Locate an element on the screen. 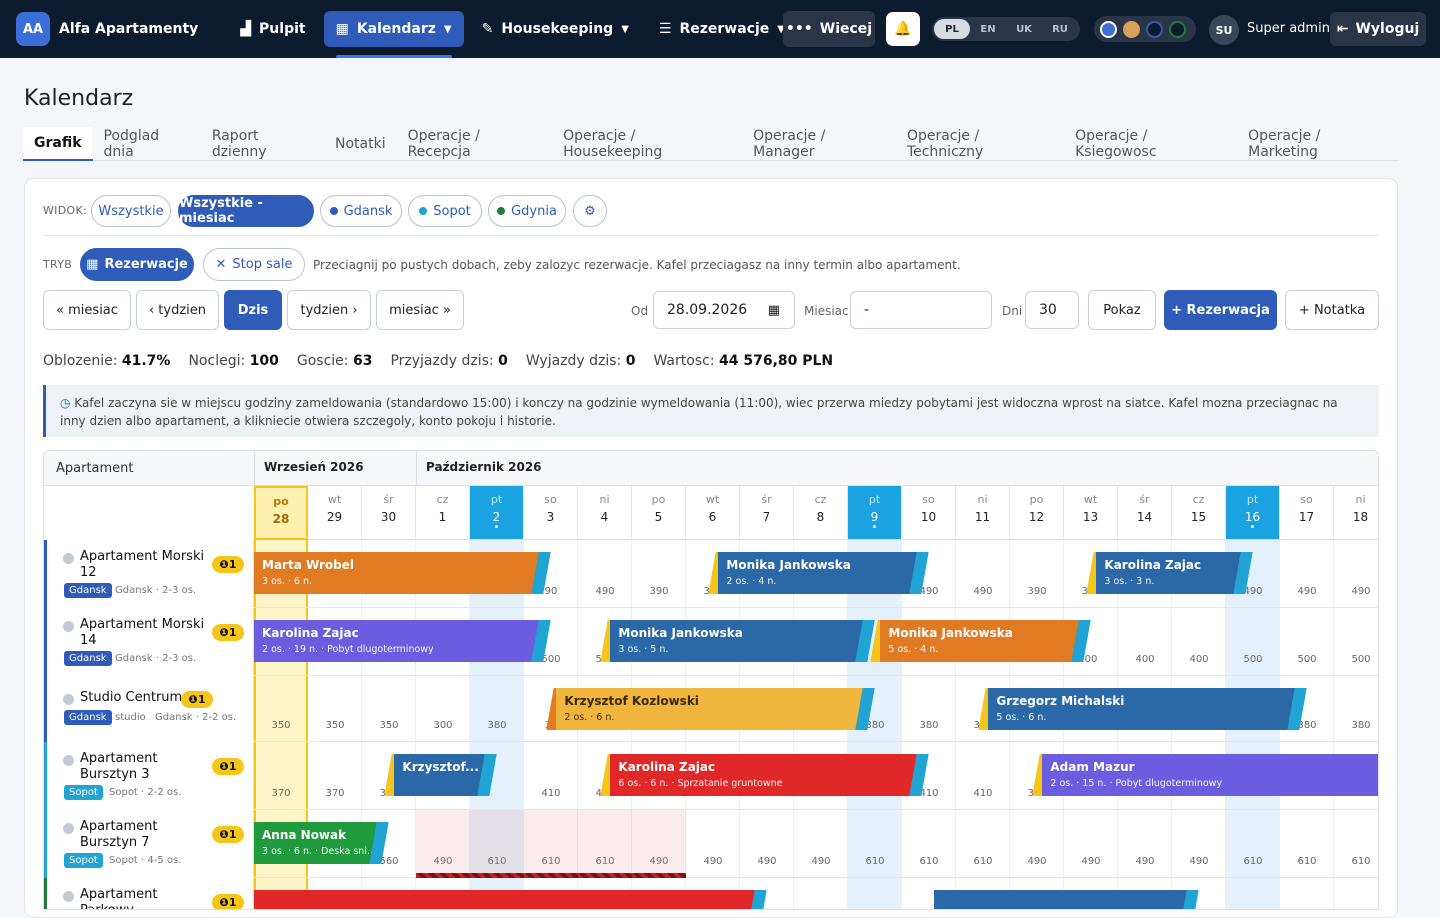 The image size is (1440, 918). theme-green is located at coordinates (1177, 29).